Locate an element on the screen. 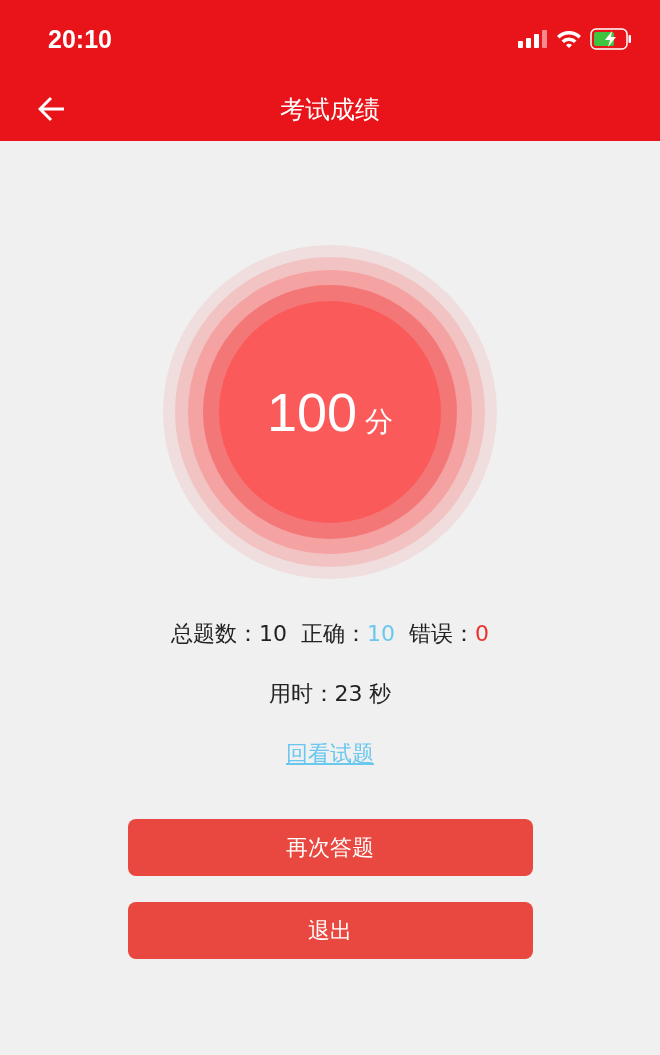 This screenshot has height=1055, width=660. stat-text: 正确：10 is located at coordinates (348, 634).